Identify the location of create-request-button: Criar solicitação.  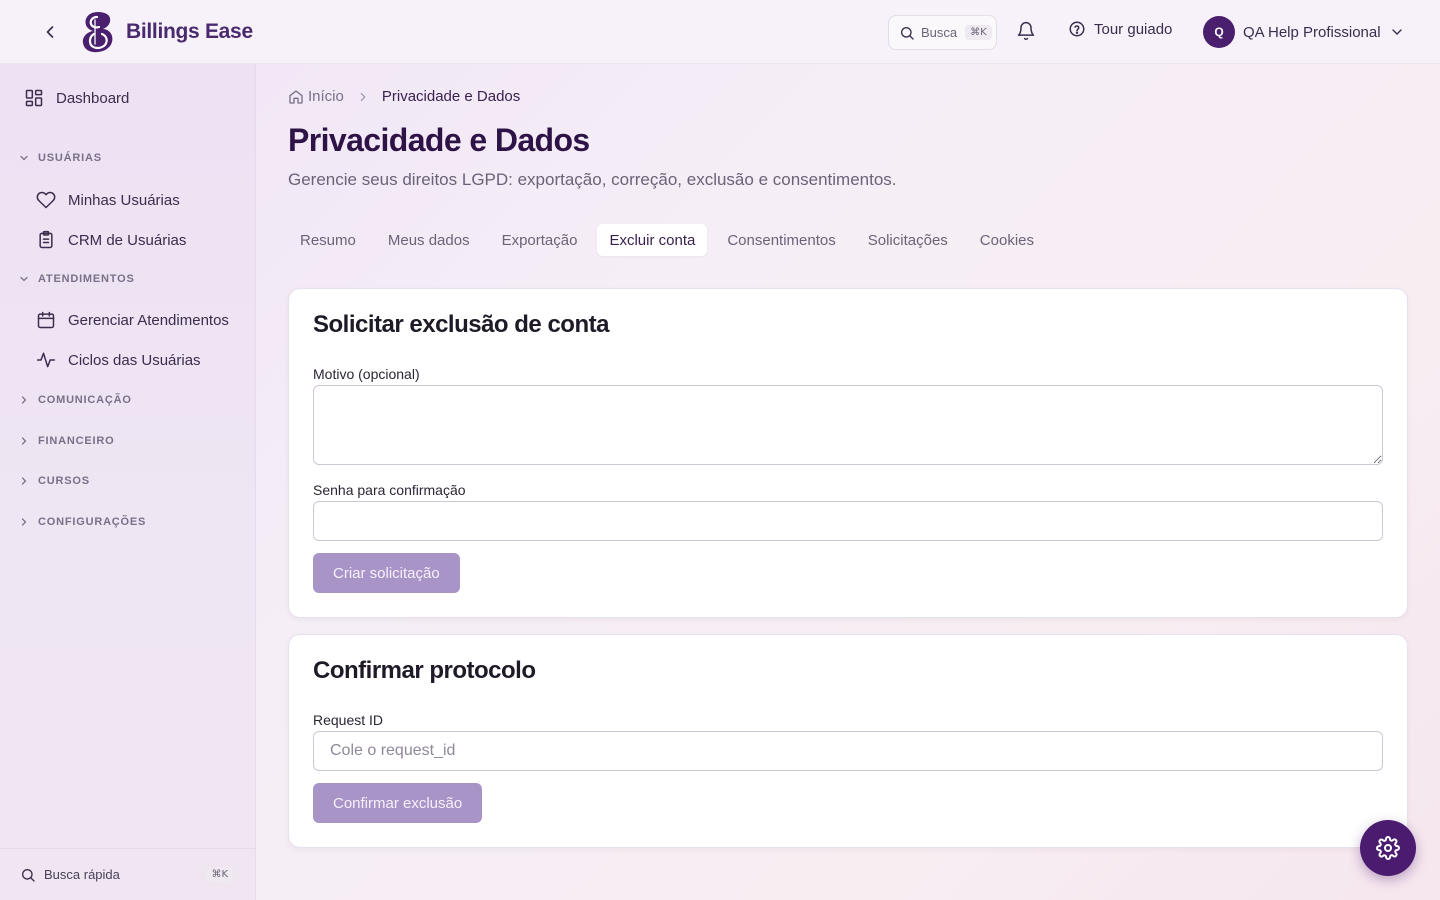
(386, 573).